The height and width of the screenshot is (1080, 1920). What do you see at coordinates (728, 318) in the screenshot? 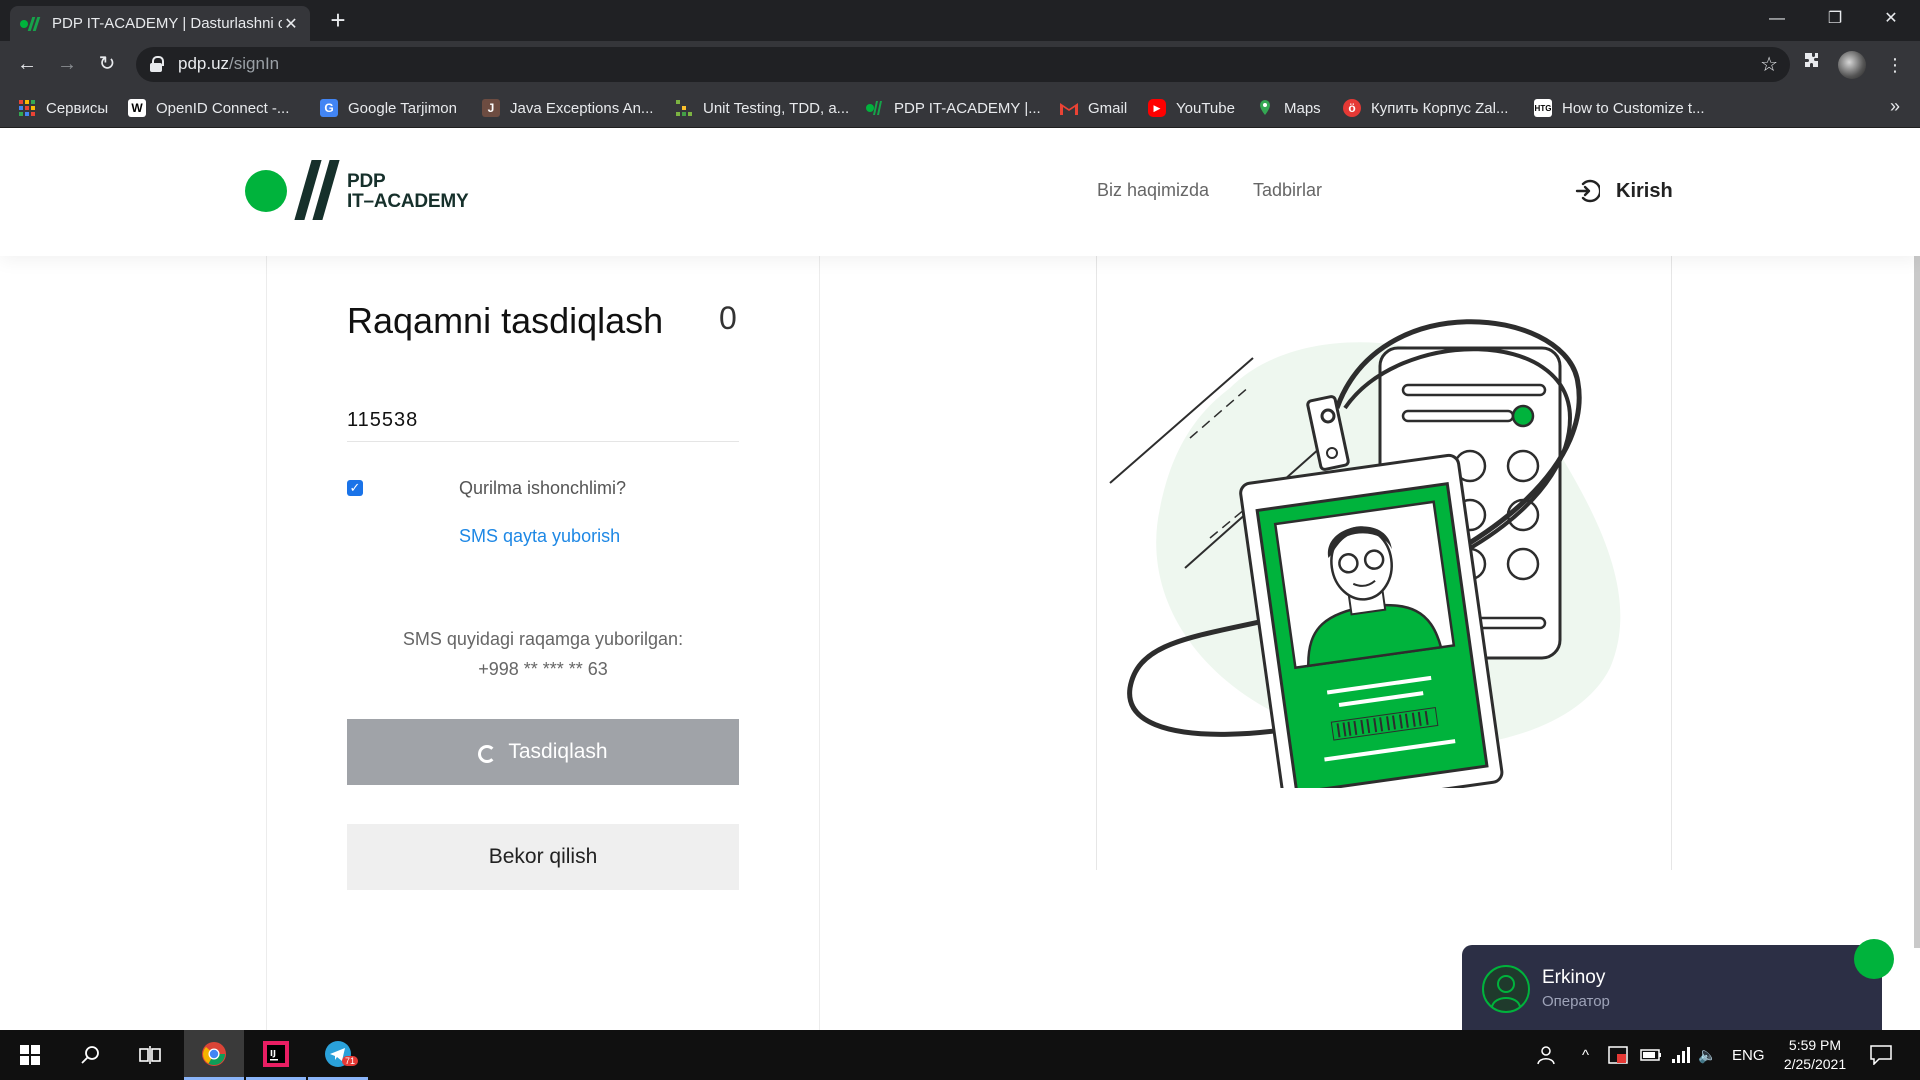
I see `countdown-timer: 0` at bounding box center [728, 318].